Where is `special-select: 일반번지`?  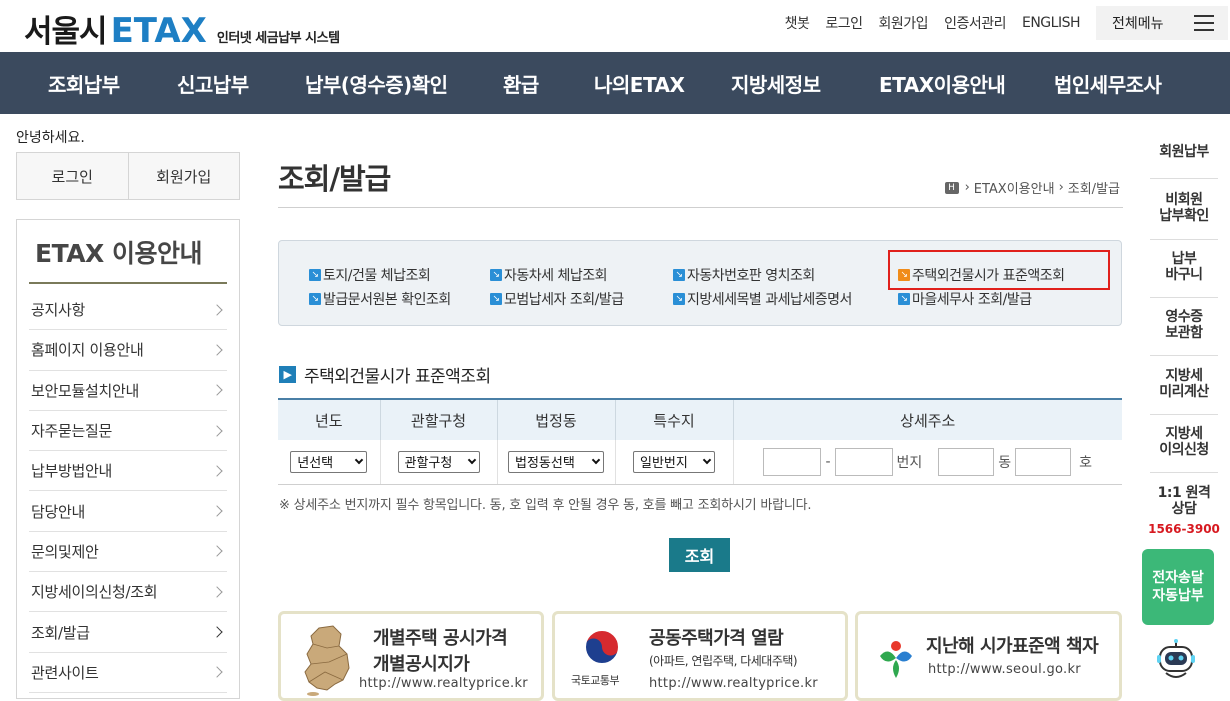
special-select: 일반번지 is located at coordinates (674, 461).